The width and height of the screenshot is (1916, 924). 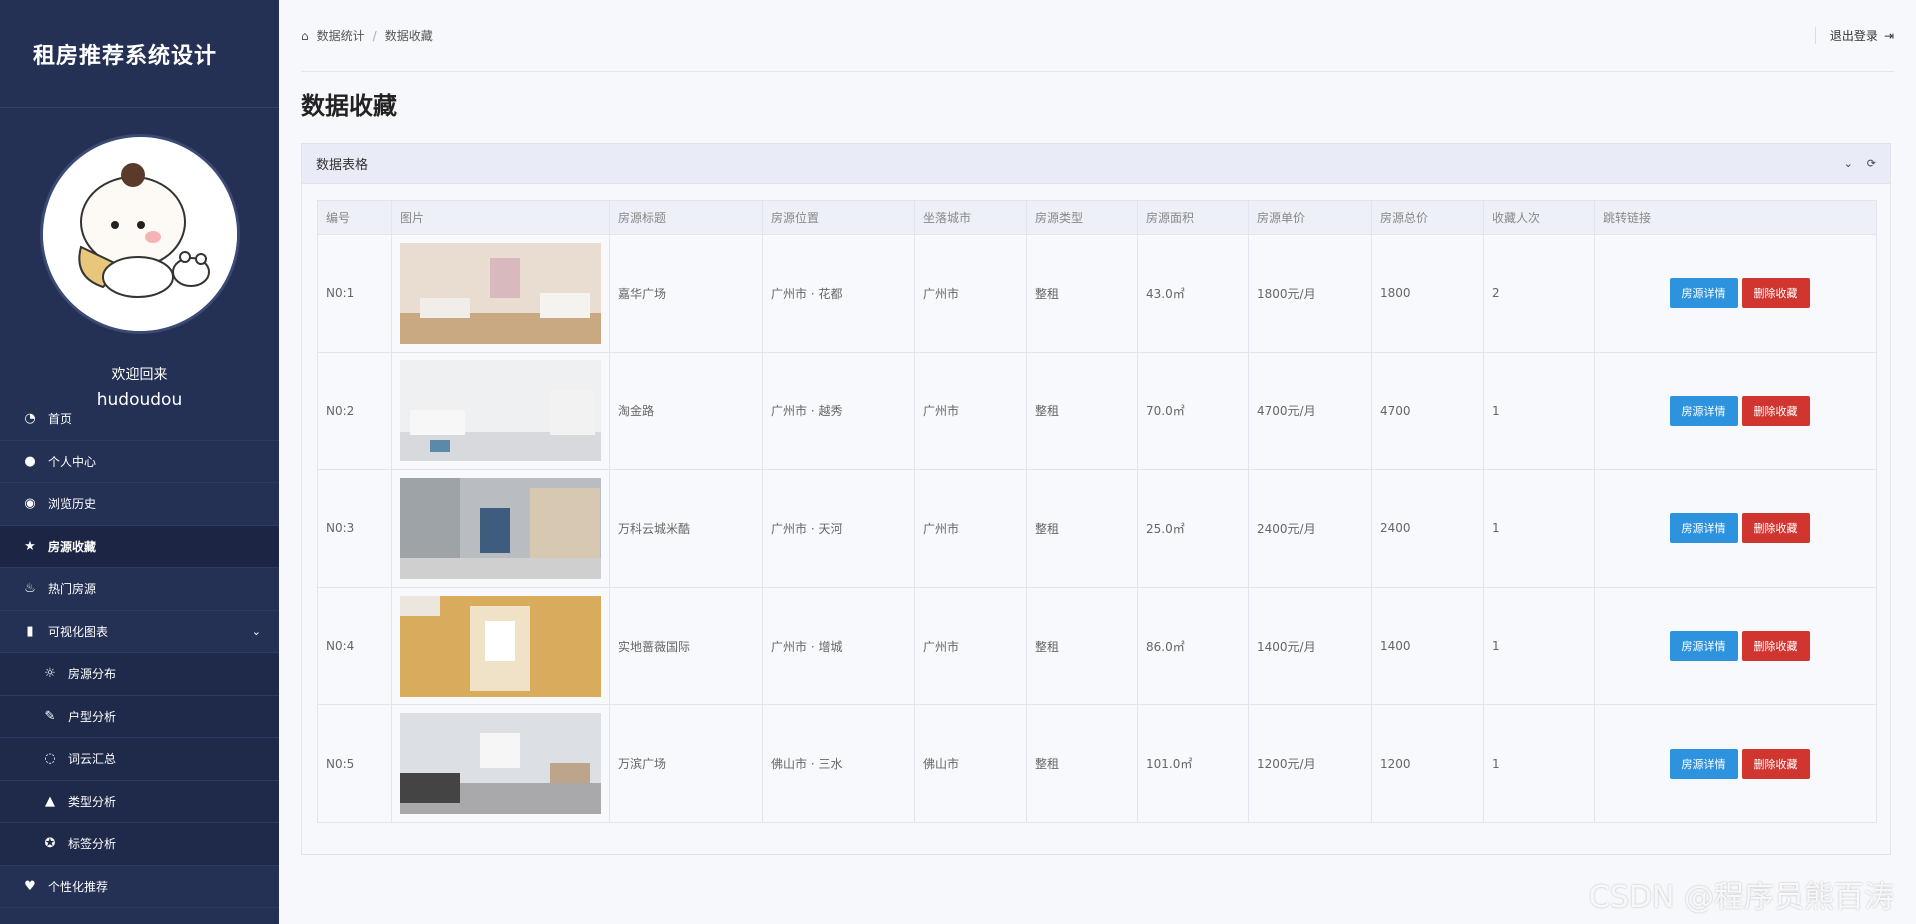 I want to click on cell-area: 86.0㎡, so click(x=1193, y=646).